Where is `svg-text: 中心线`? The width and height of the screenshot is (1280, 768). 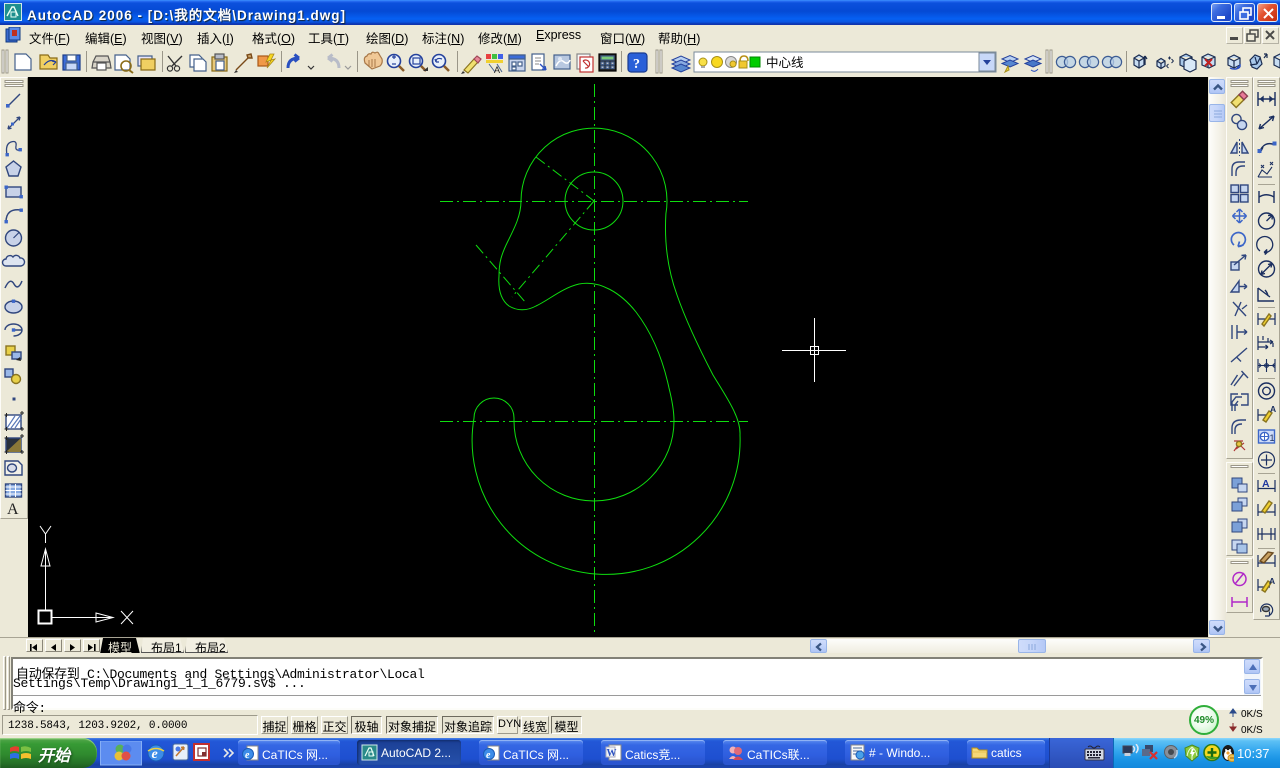
svg-text: 中心线 is located at coordinates (785, 62).